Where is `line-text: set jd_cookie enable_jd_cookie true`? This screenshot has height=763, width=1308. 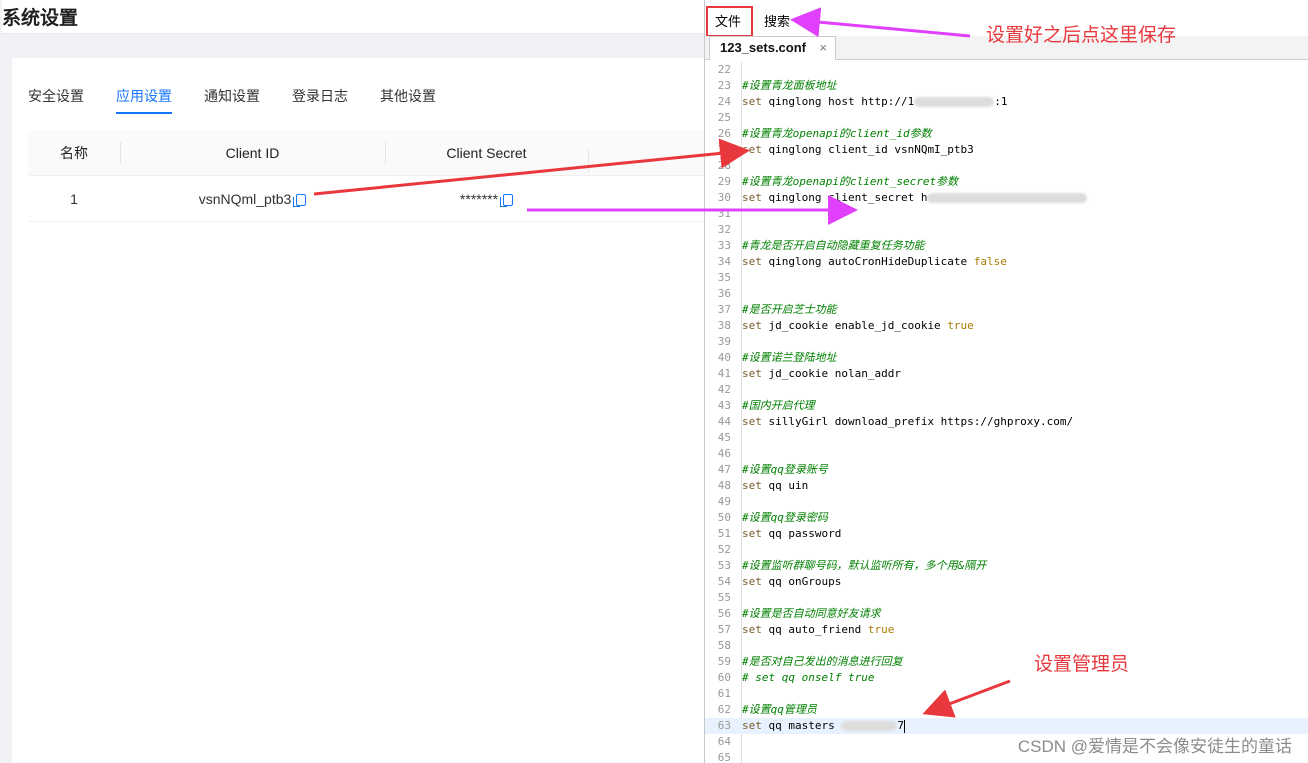
line-text: set jd_cookie enable_jd_cookie true is located at coordinates (858, 326).